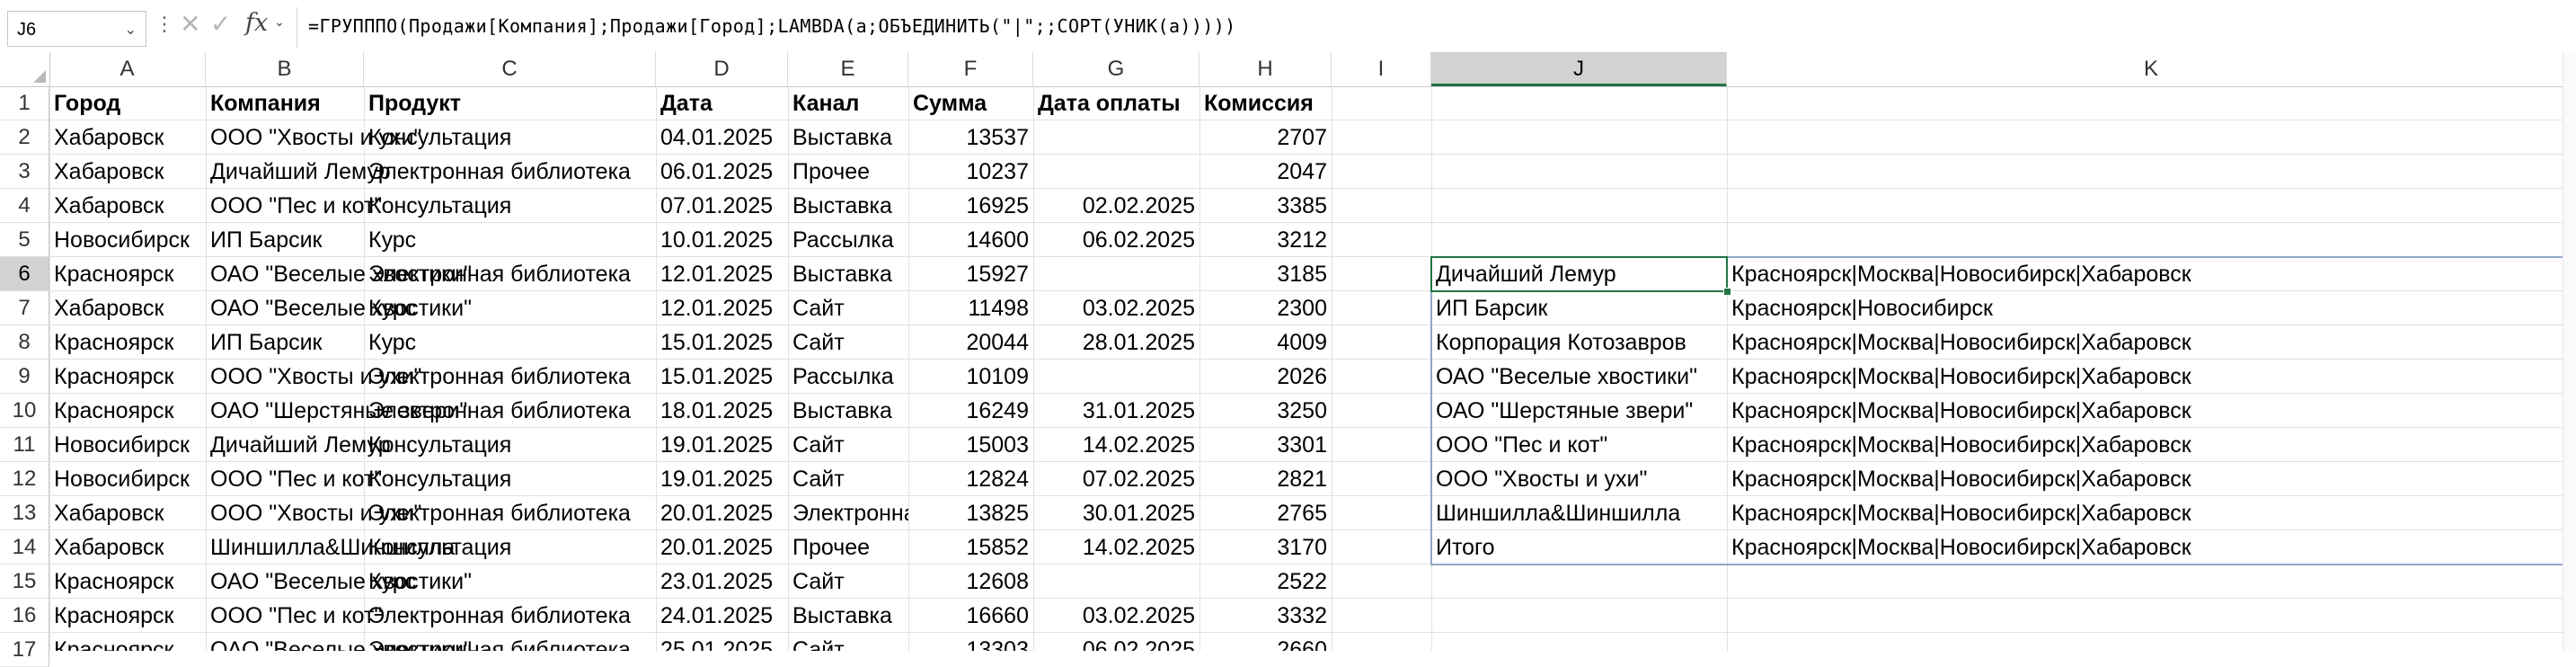 Image resolution: width=2576 pixels, height=667 pixels. Describe the element at coordinates (1116, 240) in the screenshot. I see `table-cell: 06.02.2025` at that location.